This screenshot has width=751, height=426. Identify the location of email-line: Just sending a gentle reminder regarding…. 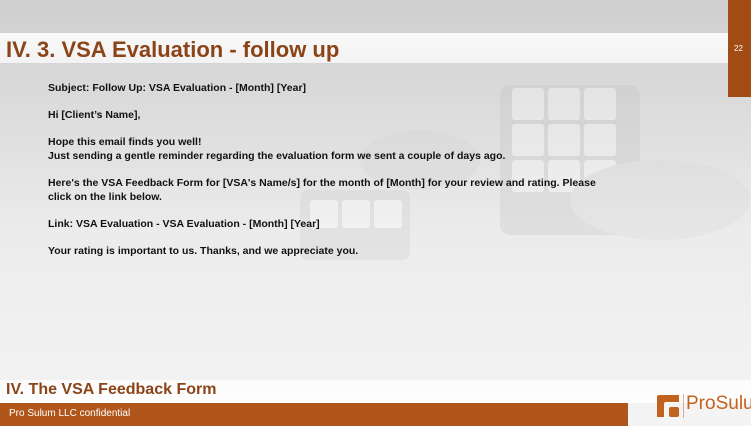
(277, 156).